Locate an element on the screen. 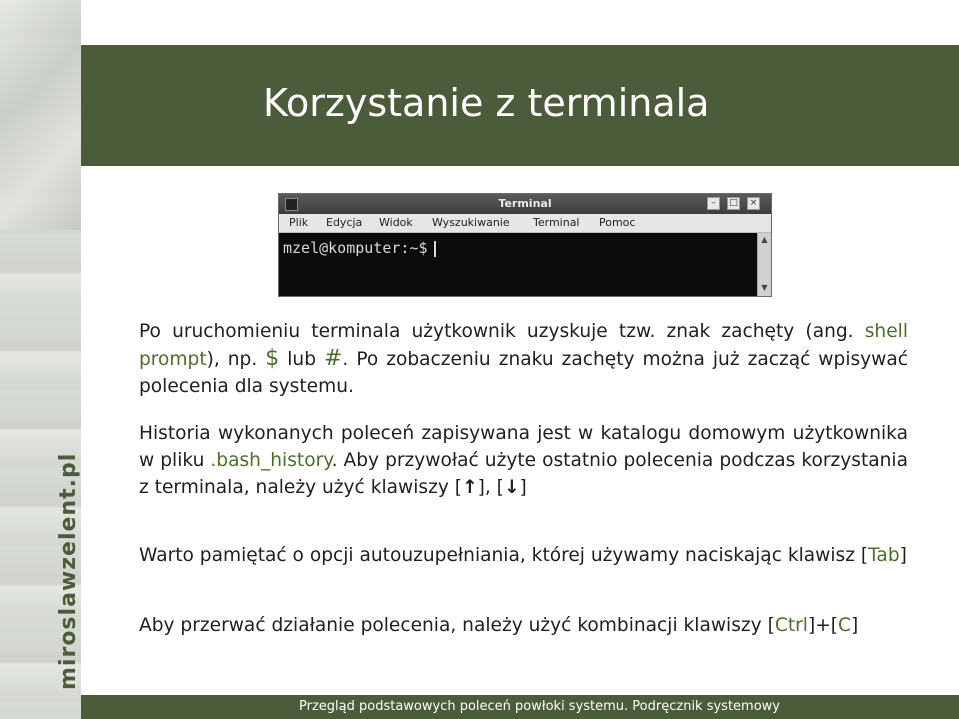 The image size is (959, 719). bash-history-file: .bash_history is located at coordinates (271, 460).